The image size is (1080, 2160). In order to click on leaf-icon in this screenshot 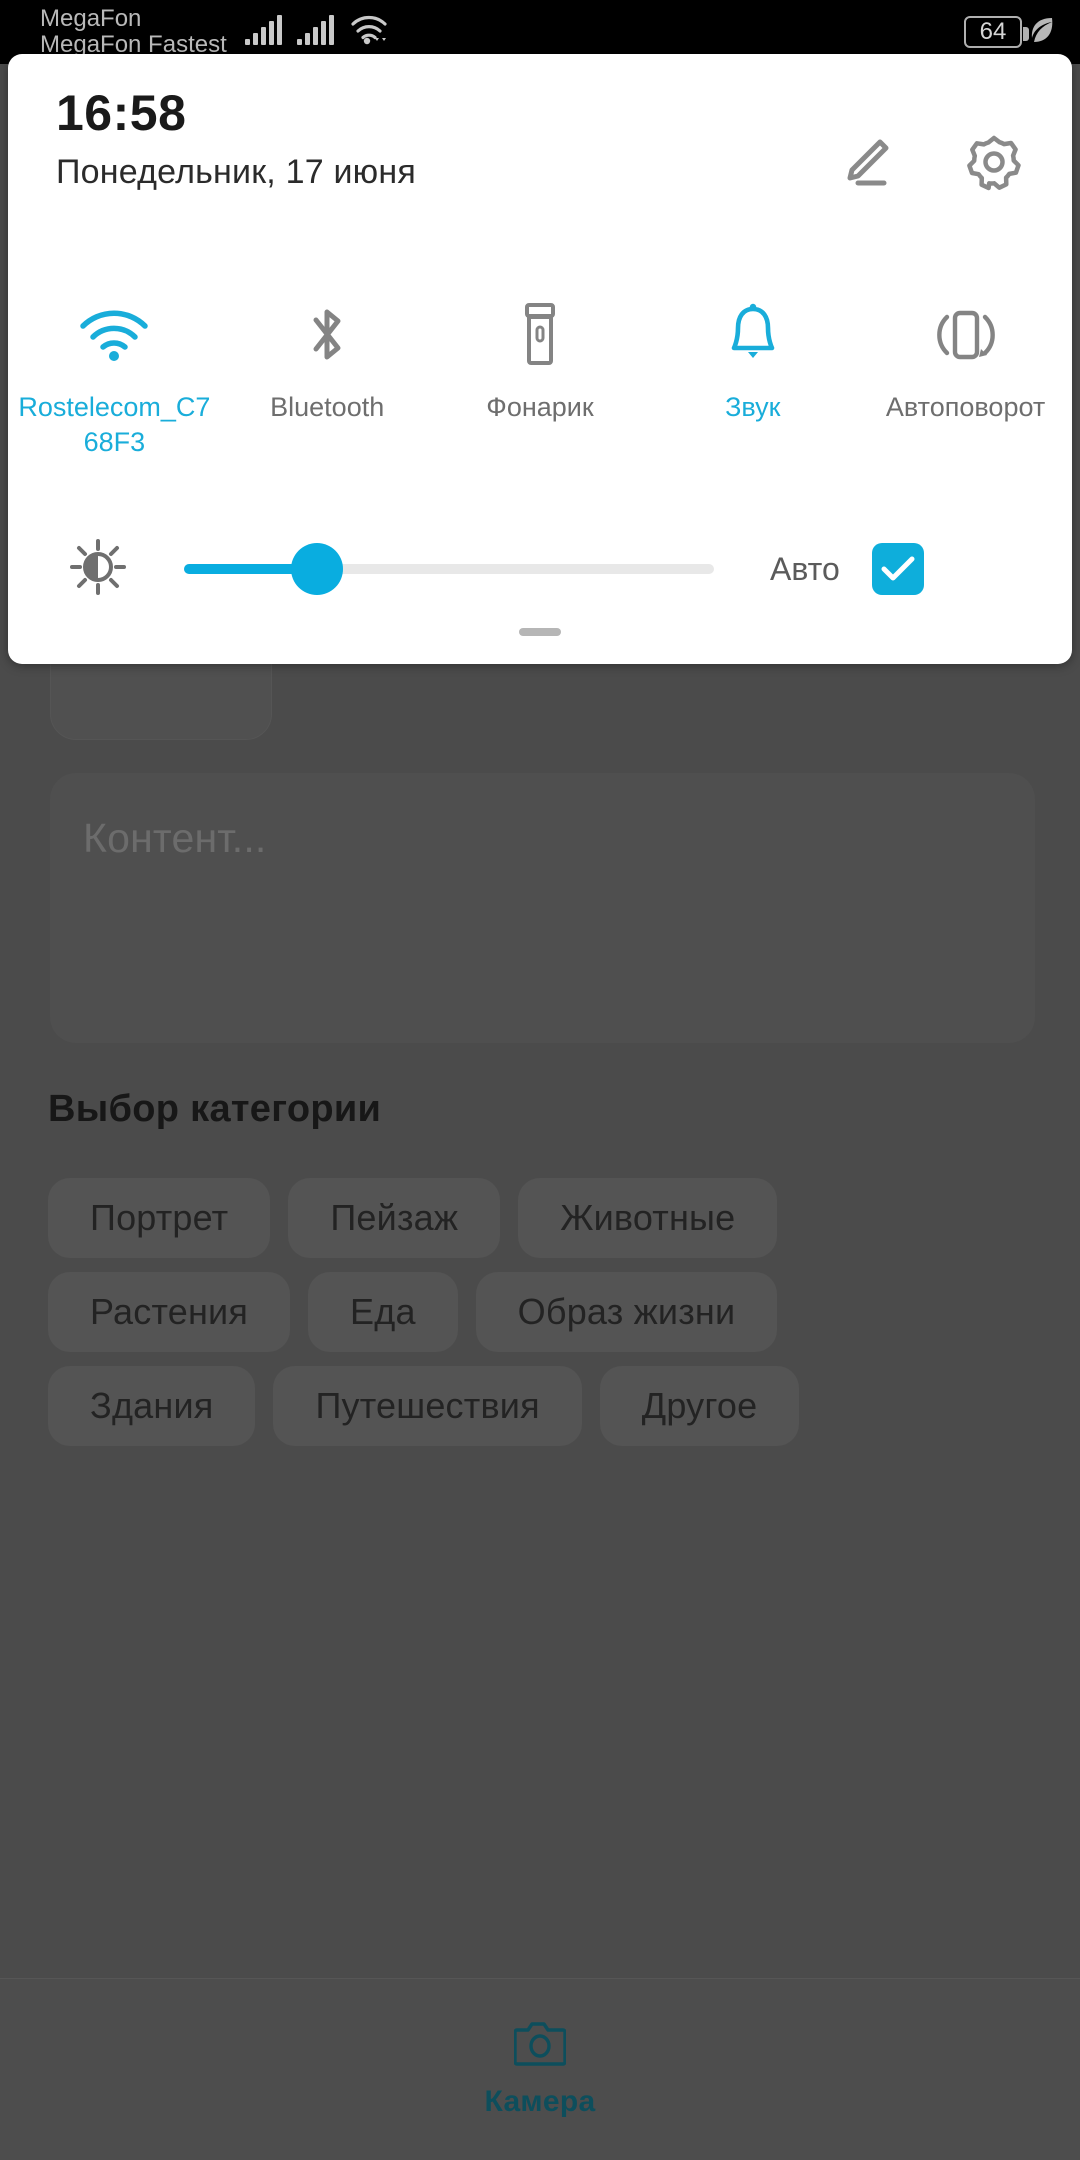, I will do `click(1042, 32)`.